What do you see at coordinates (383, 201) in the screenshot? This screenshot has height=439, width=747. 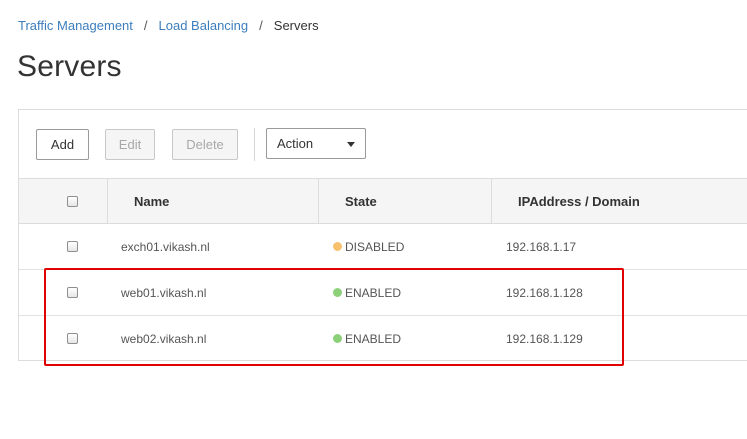 I see `table-header: Name State IPAddress / Domain` at bounding box center [383, 201].